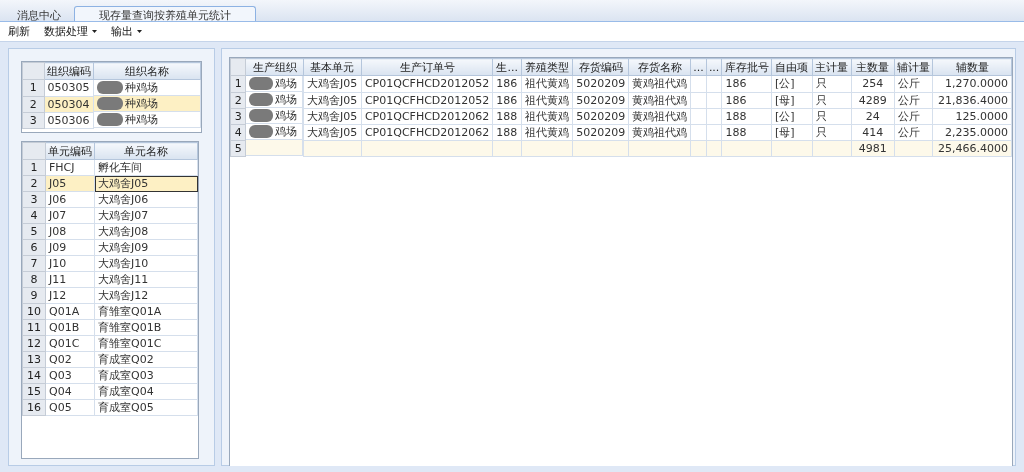 The width and height of the screenshot is (1024, 472). Describe the element at coordinates (70, 247) in the screenshot. I see `table-cell: J09` at that location.